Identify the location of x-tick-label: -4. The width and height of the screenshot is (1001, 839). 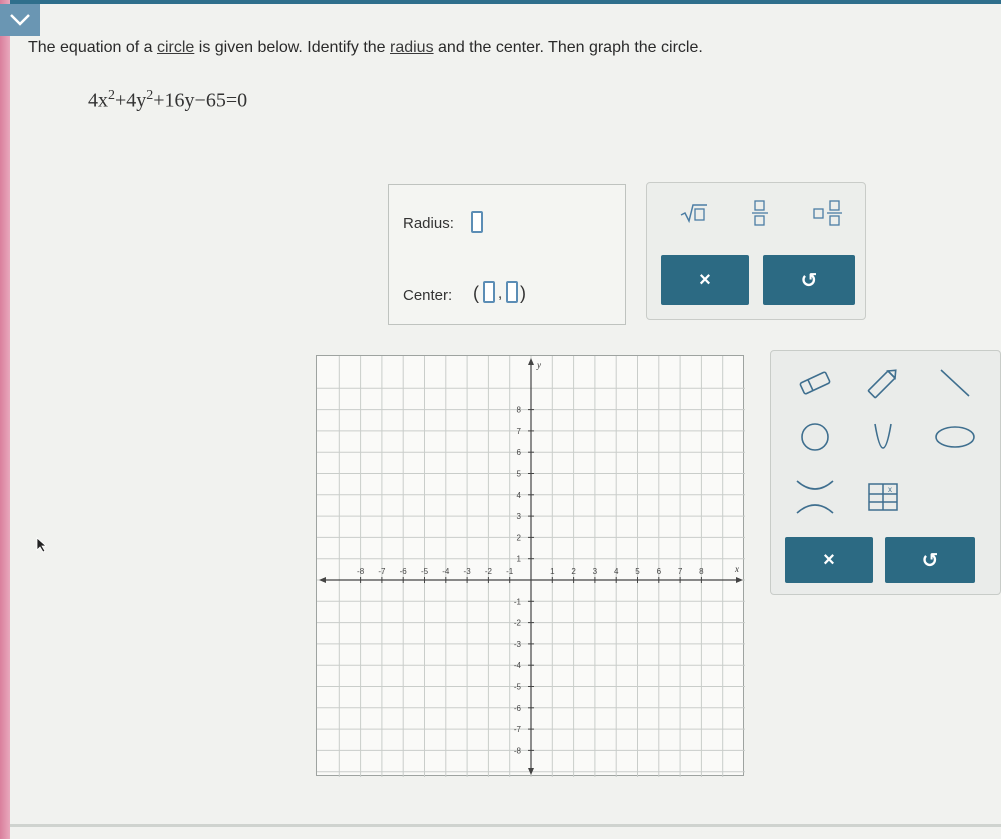
(446, 571).